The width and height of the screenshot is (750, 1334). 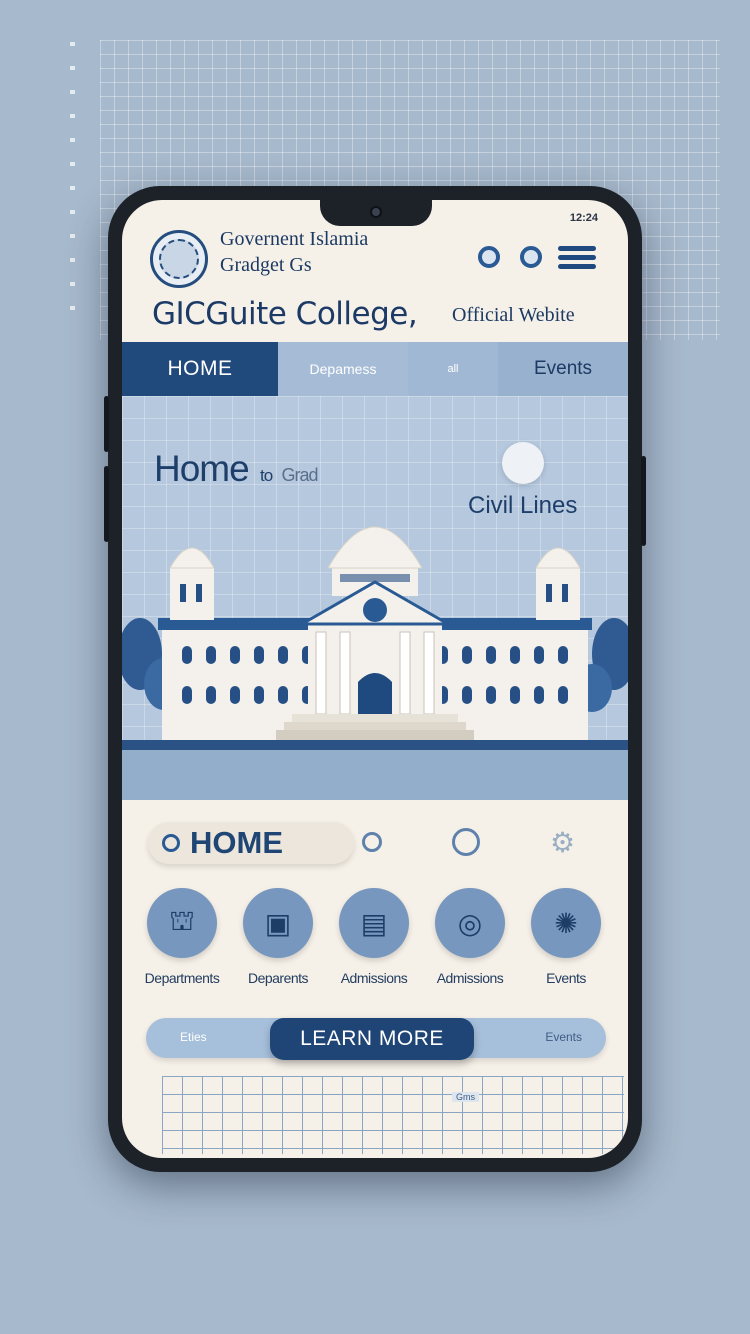 I want to click on volume-down-button, so click(x=106, y=504).